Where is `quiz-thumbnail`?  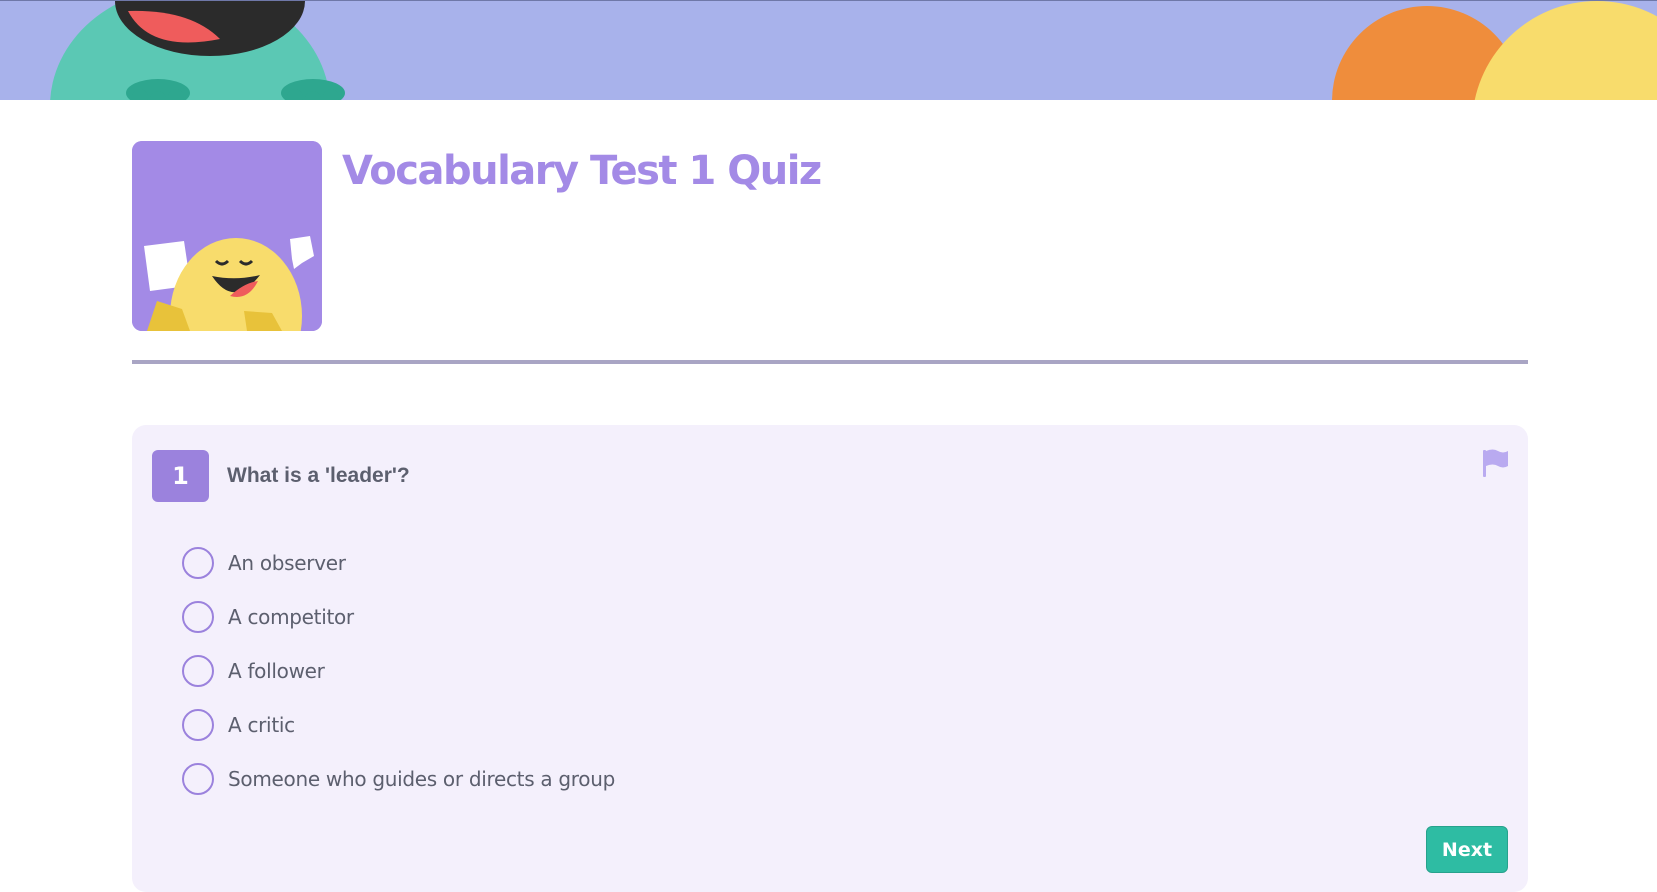 quiz-thumbnail is located at coordinates (227, 236).